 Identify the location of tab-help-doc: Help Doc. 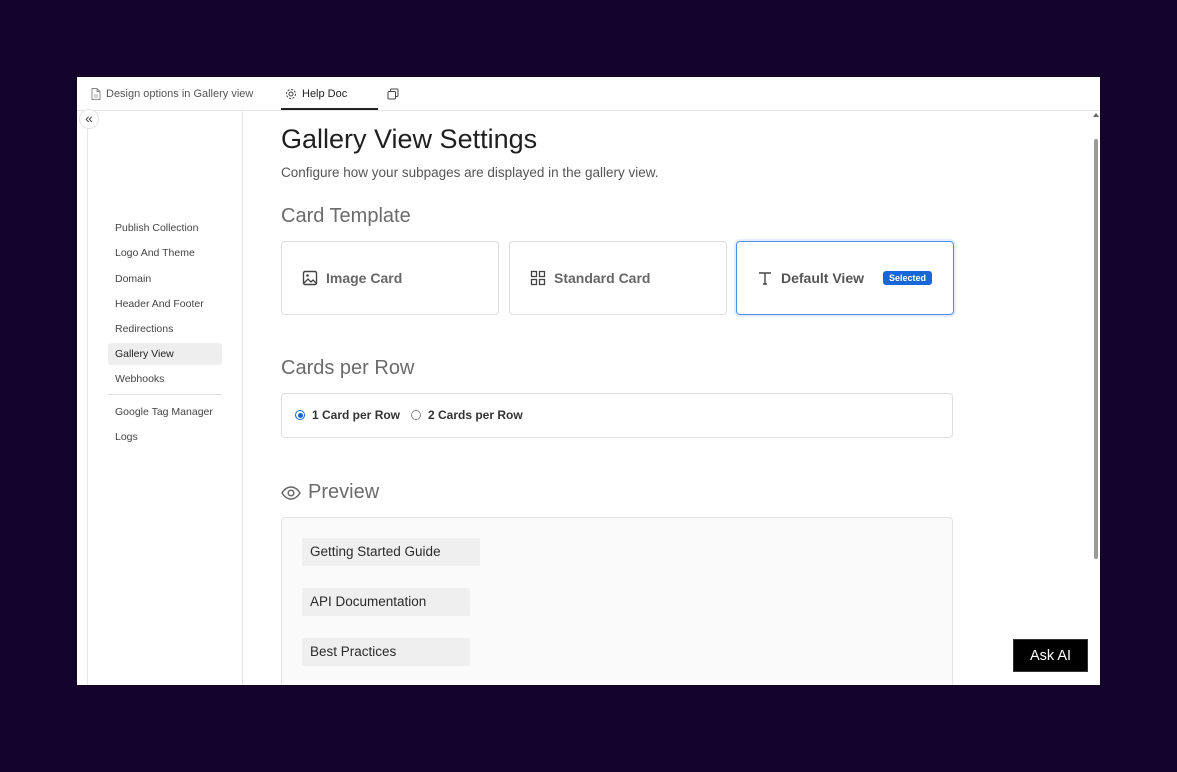
(316, 93).